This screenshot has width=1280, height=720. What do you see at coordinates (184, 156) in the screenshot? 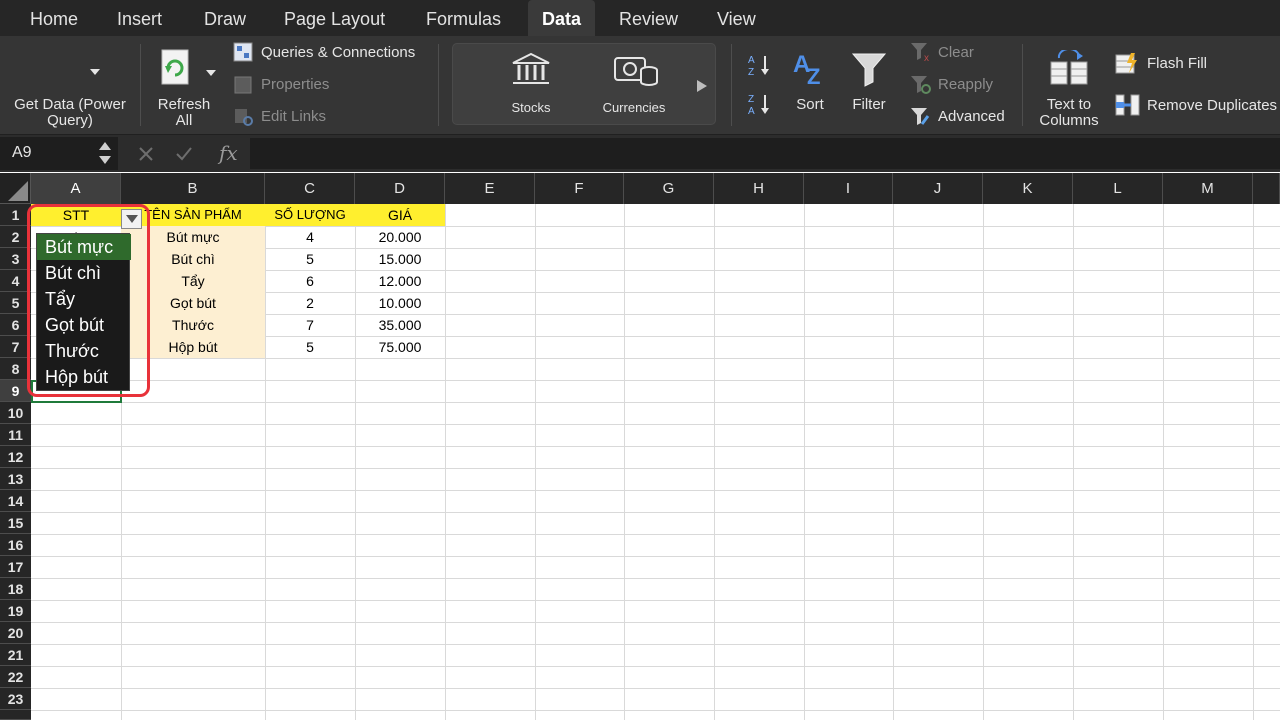
I see `confirm-entry-icon` at bounding box center [184, 156].